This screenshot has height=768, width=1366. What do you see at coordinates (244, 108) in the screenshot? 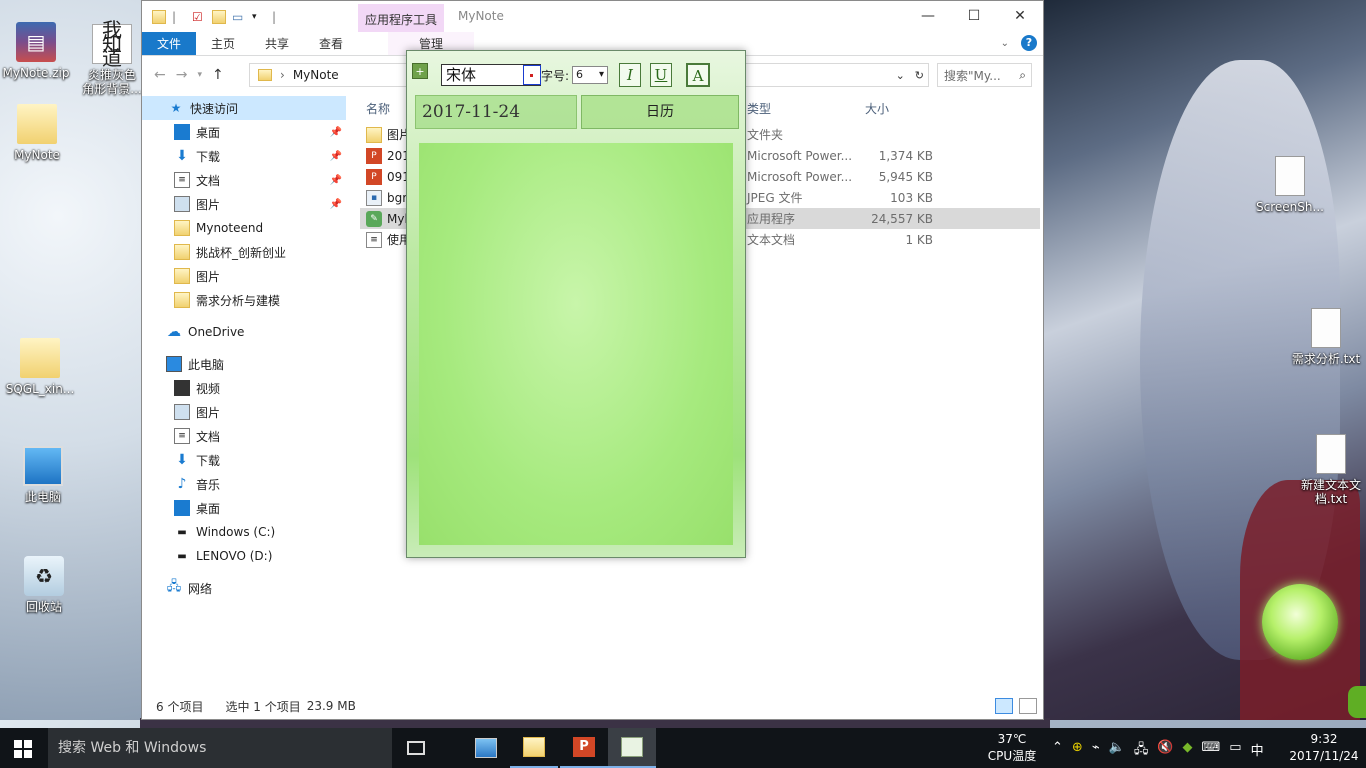
I see `nav-item-quick-access: ★ 快速访问` at bounding box center [244, 108].